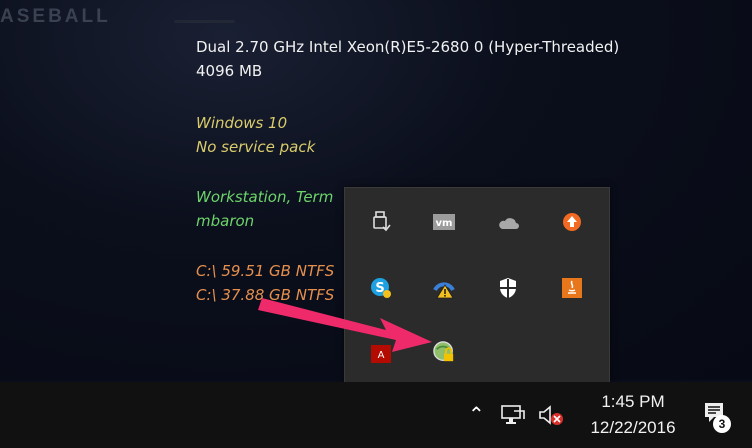  What do you see at coordinates (265, 271) in the screenshot?
I see `sysinfo-disk1: C:\ 59.51 GB NTFS` at bounding box center [265, 271].